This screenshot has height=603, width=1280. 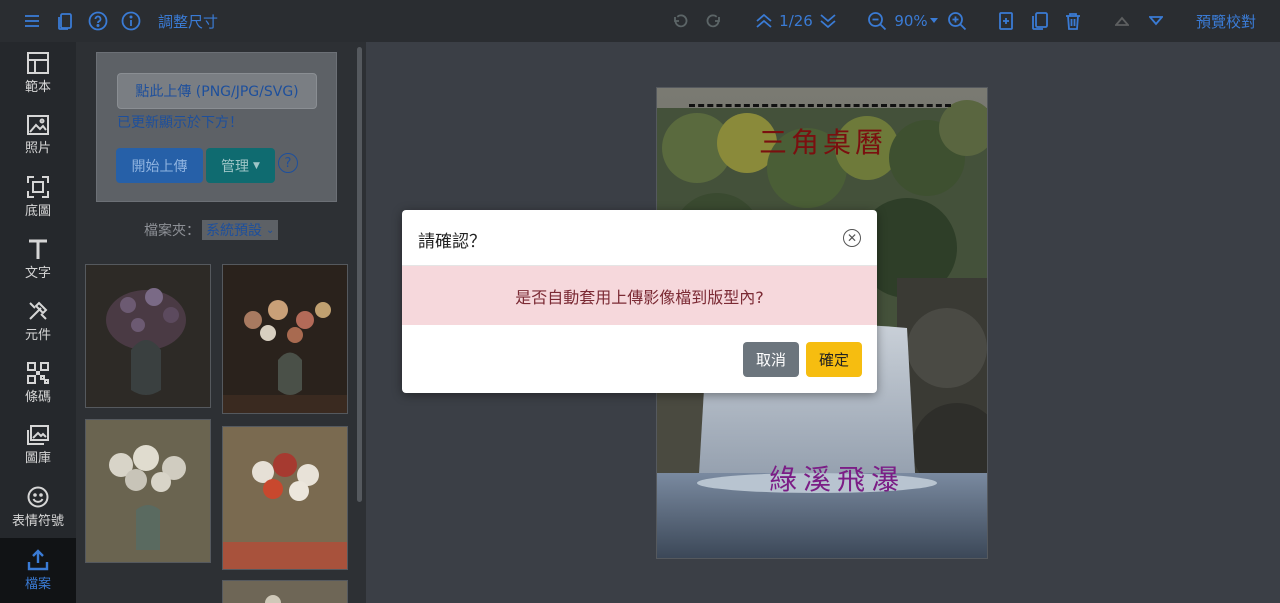 What do you see at coordinates (639, 238) in the screenshot?
I see `dialog-header: 請確認？ ✕` at bounding box center [639, 238].